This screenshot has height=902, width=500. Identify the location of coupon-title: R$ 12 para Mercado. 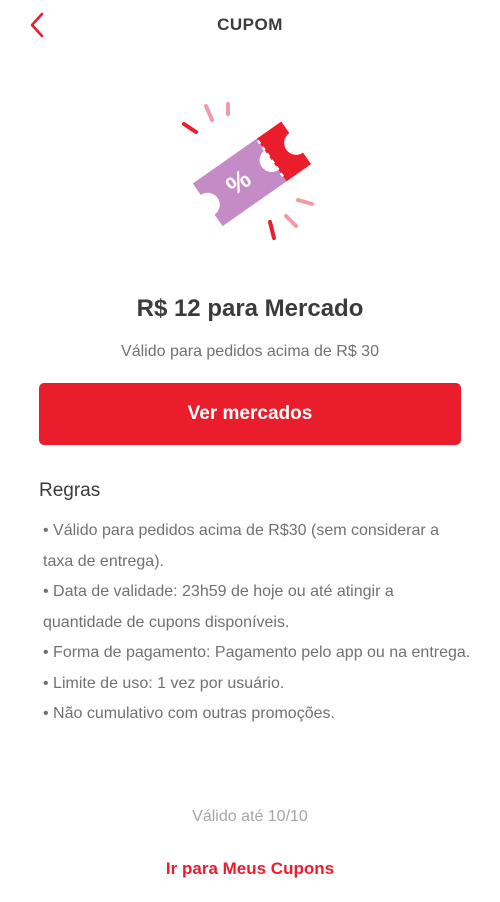
(250, 308).